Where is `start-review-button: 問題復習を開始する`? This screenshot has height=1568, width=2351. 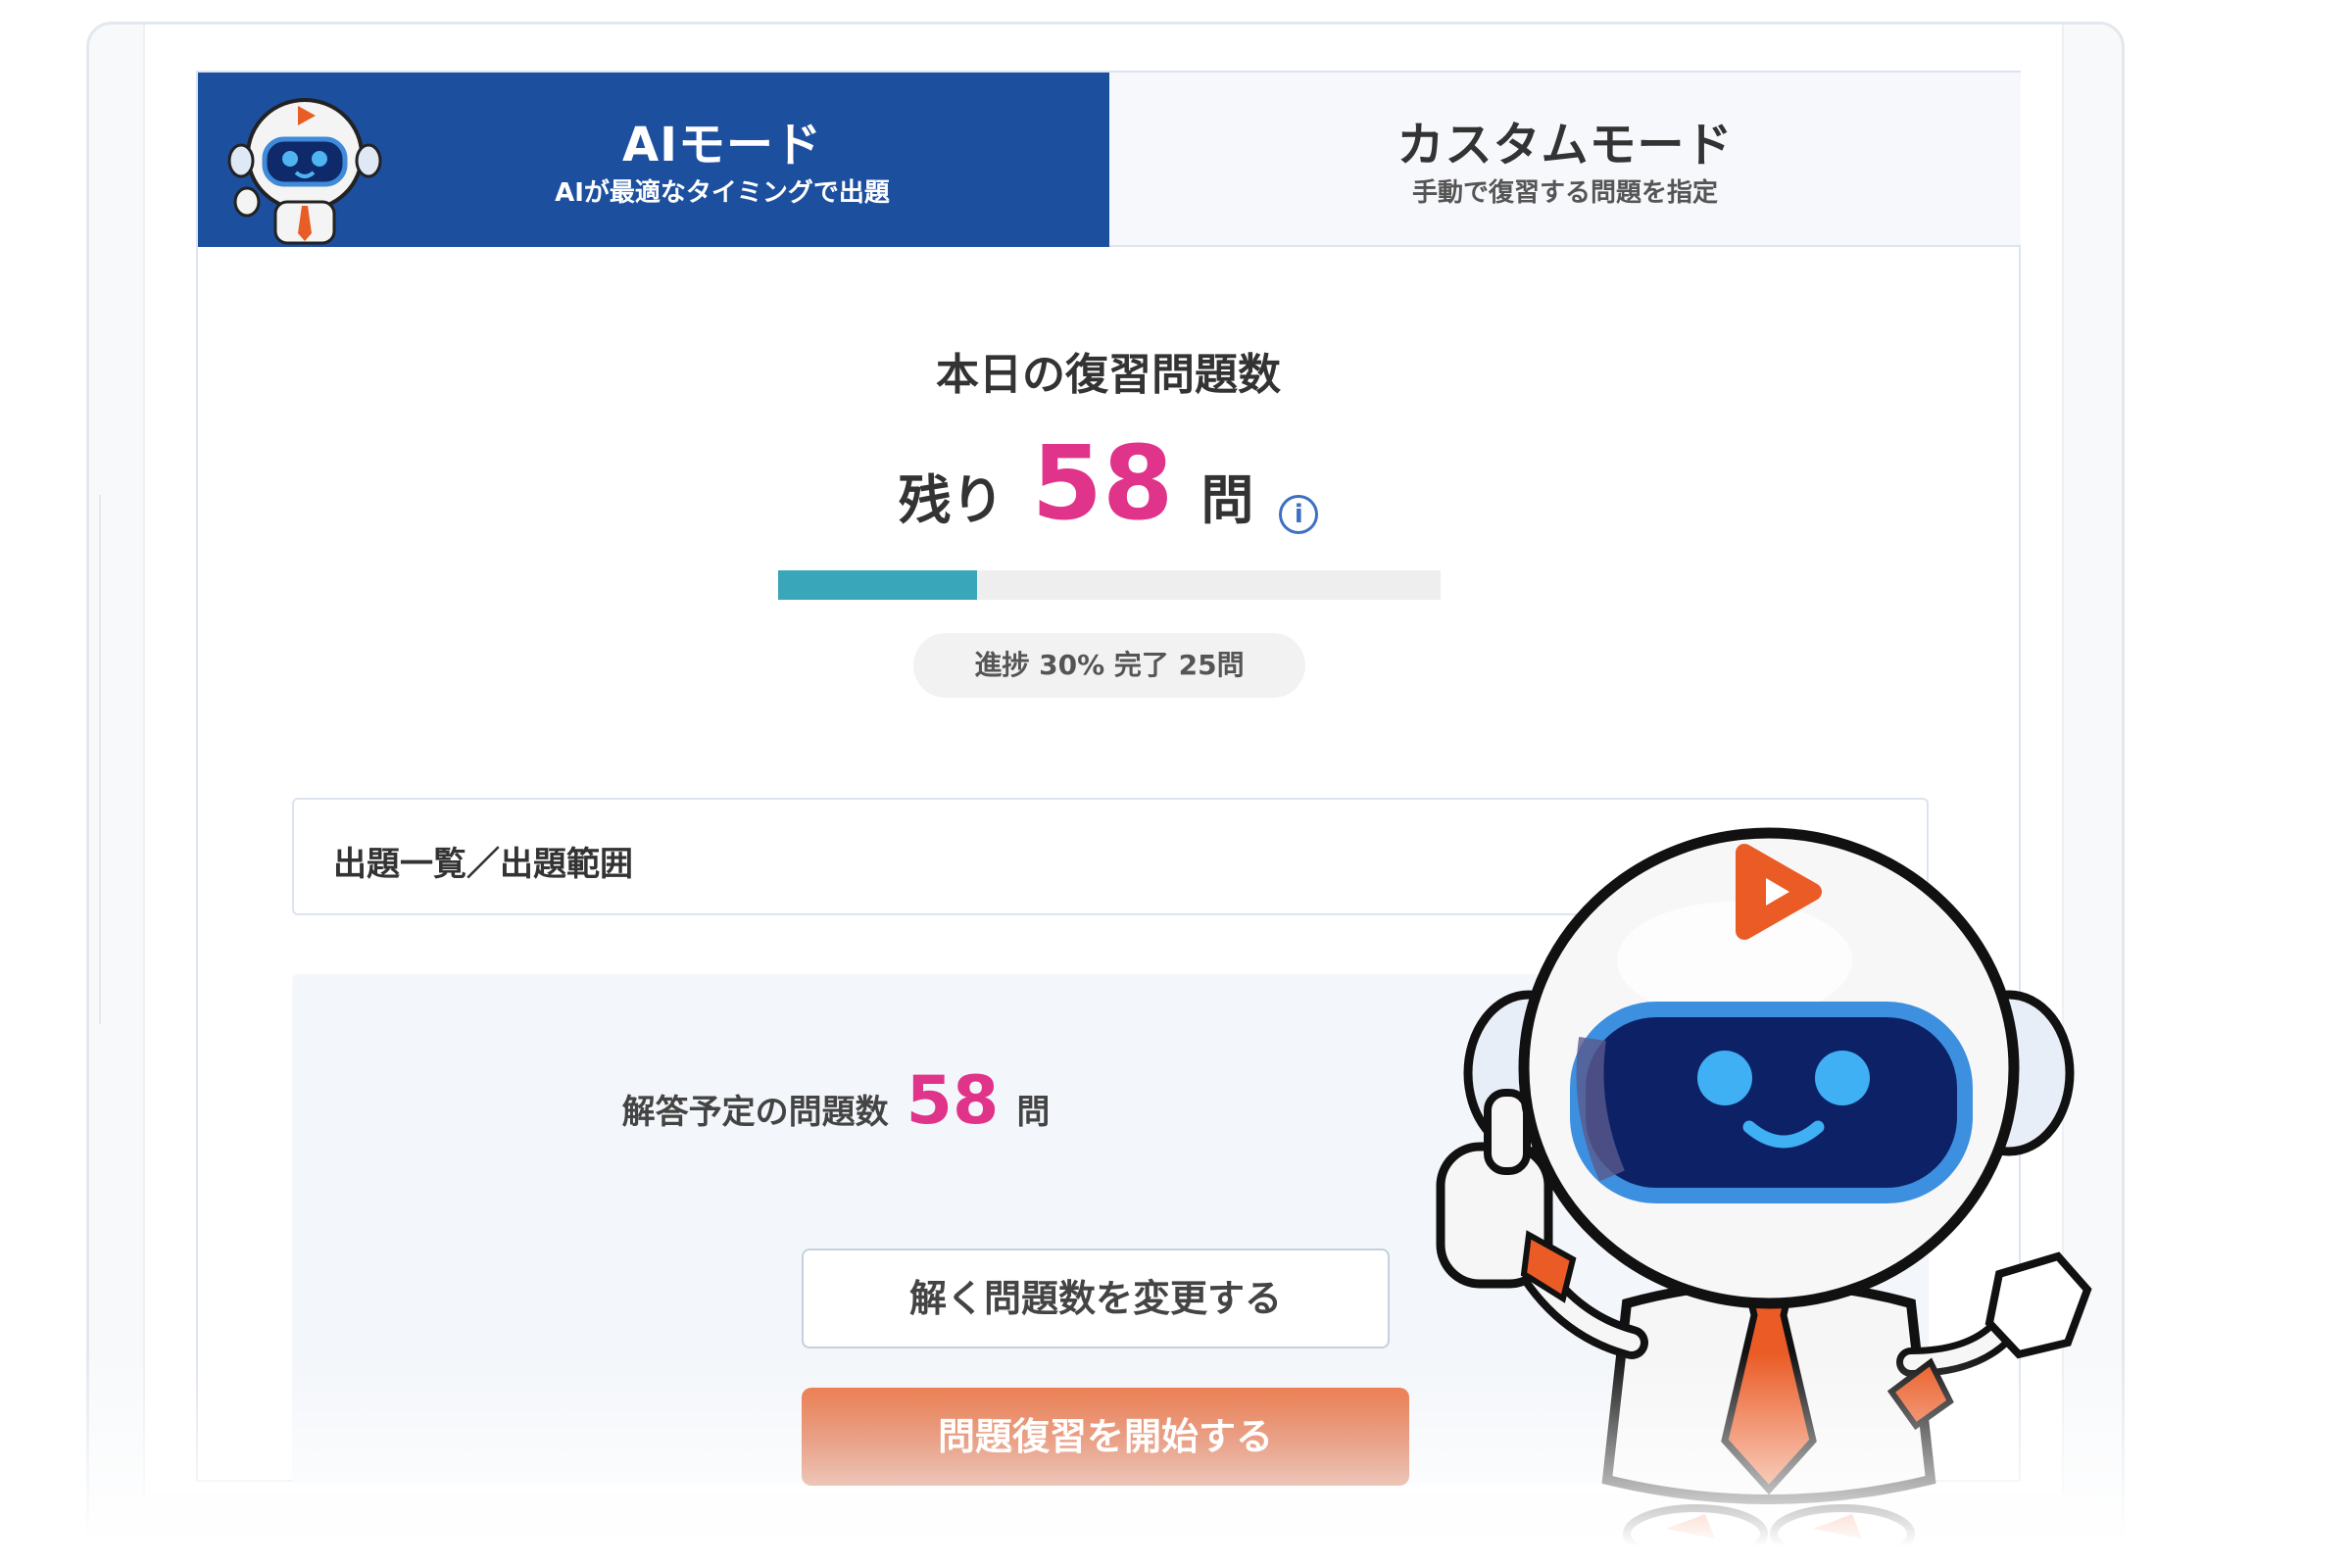 start-review-button: 問題復習を開始する is located at coordinates (1105, 1437).